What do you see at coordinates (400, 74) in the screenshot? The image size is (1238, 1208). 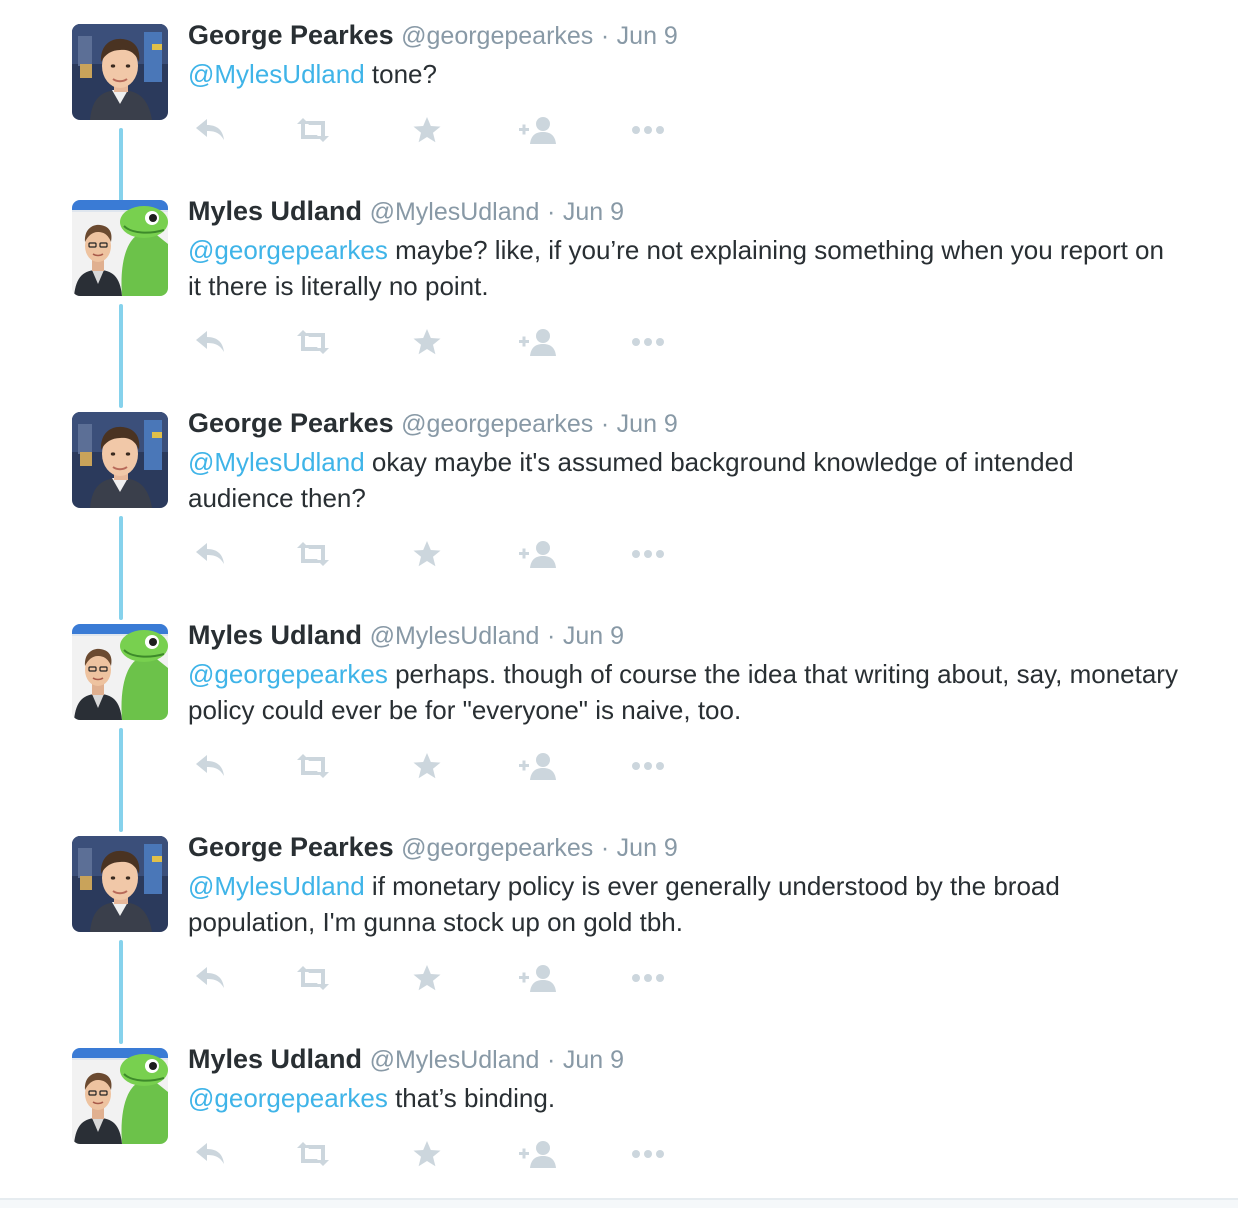 I see `tweet-text-content: tone?` at bounding box center [400, 74].